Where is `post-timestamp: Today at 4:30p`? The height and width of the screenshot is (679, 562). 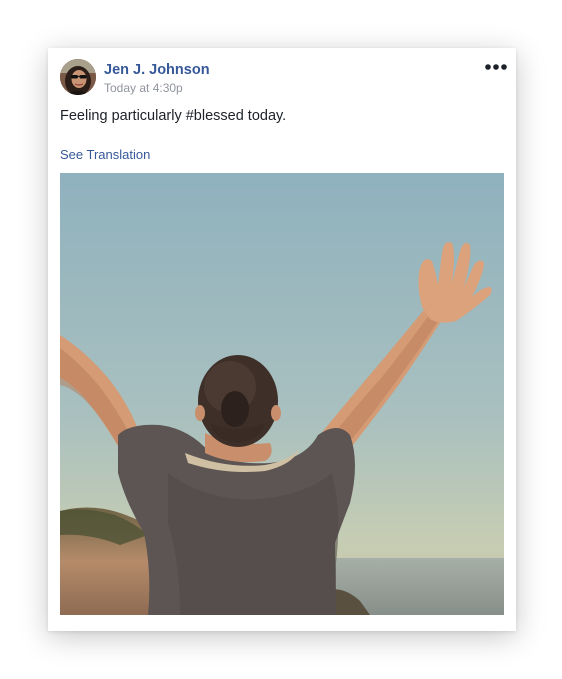
post-timestamp: Today at 4:30p is located at coordinates (143, 88).